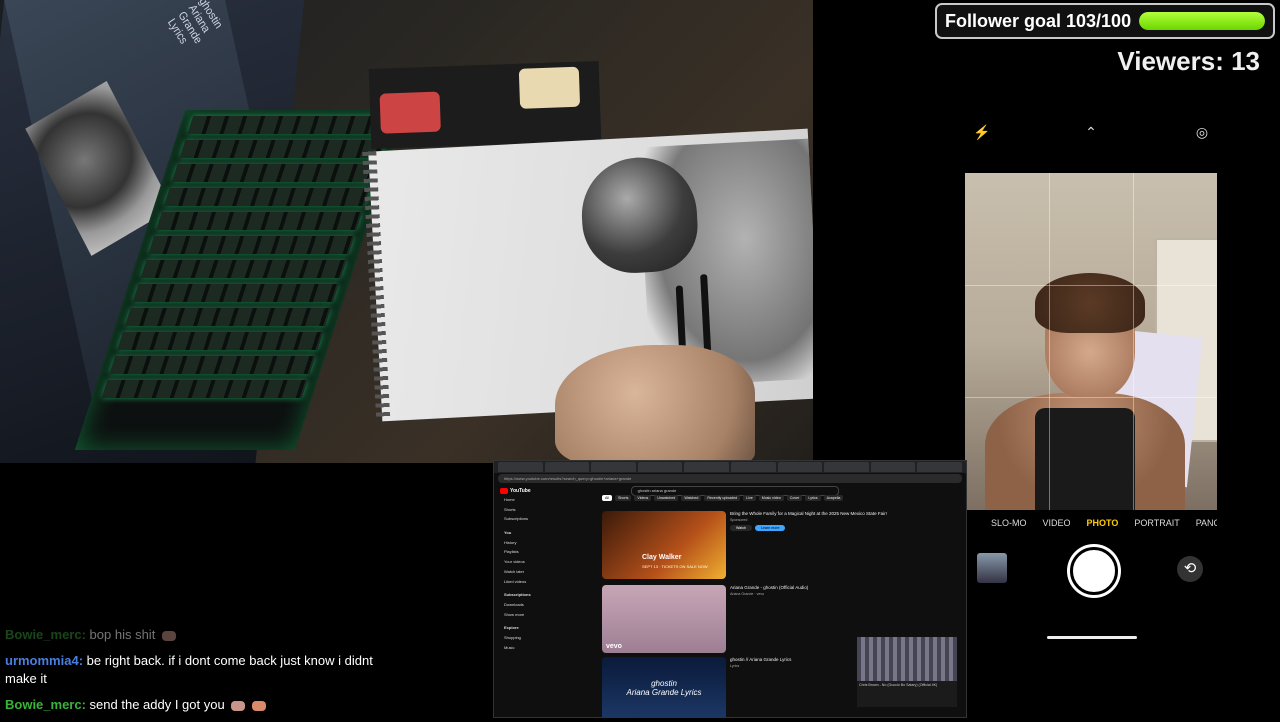  What do you see at coordinates (157, 704) in the screenshot?
I see `chat-text: send the addy I got you` at bounding box center [157, 704].